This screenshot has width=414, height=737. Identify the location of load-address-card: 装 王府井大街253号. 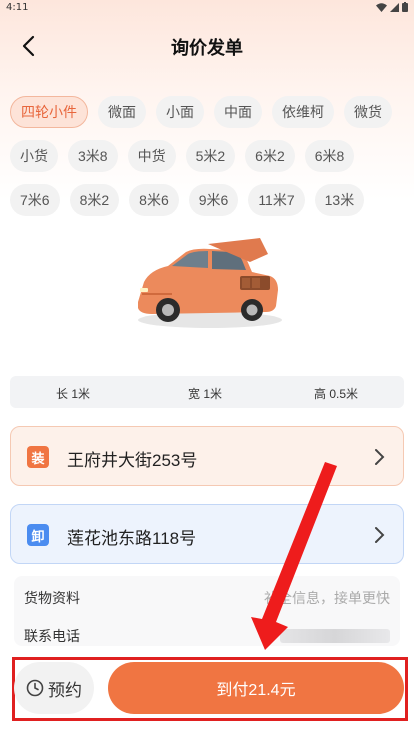
(207, 456).